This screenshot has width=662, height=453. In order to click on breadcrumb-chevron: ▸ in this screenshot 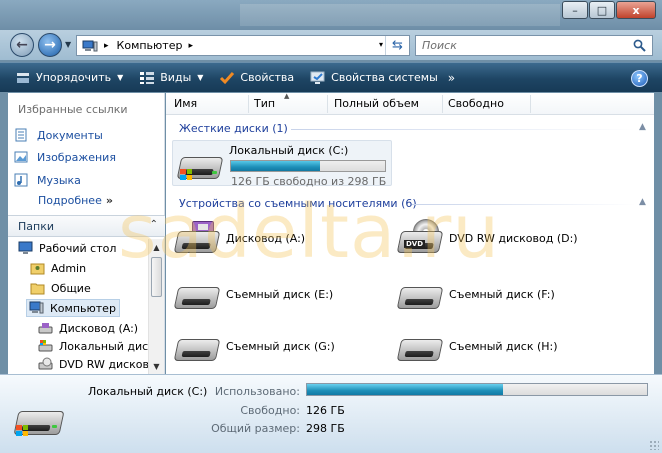, I will do `click(190, 46)`.